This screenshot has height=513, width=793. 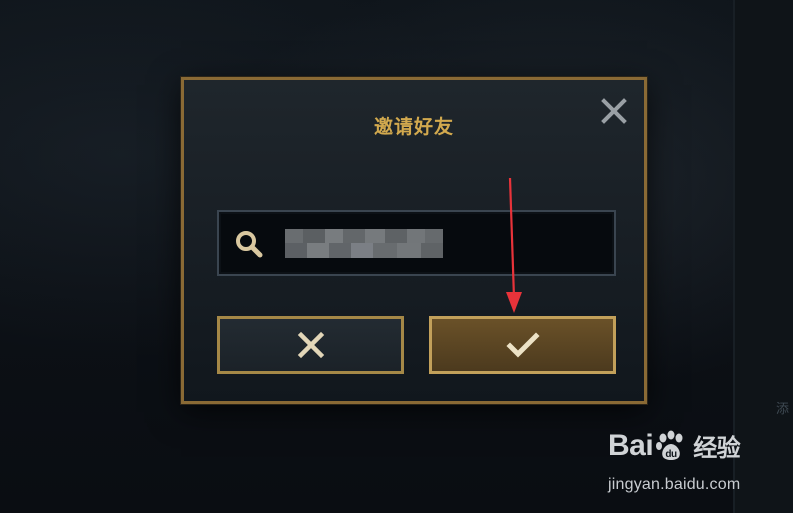 I want to click on search-icon, so click(x=249, y=244).